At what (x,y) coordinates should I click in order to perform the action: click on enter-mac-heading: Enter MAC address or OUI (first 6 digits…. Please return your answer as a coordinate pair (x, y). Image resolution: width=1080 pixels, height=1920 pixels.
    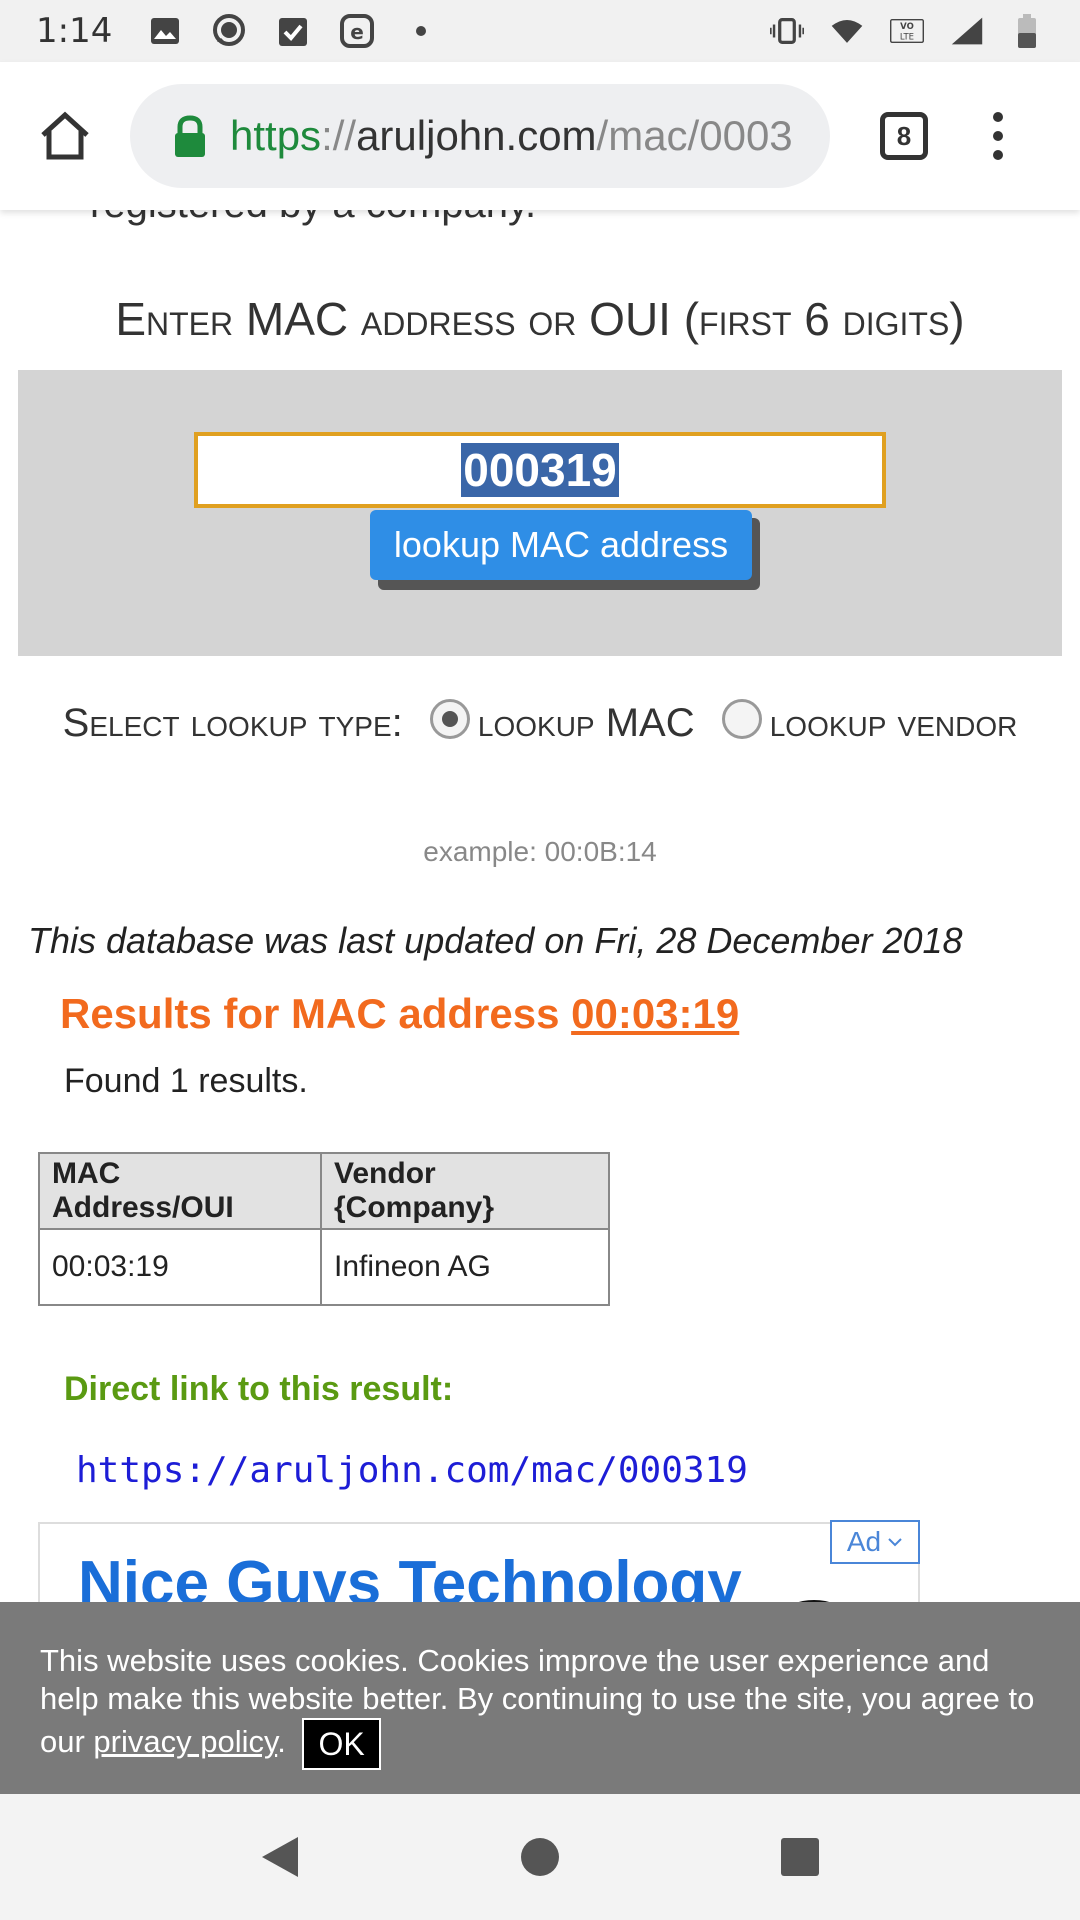
    Looking at the image, I should click on (540, 319).